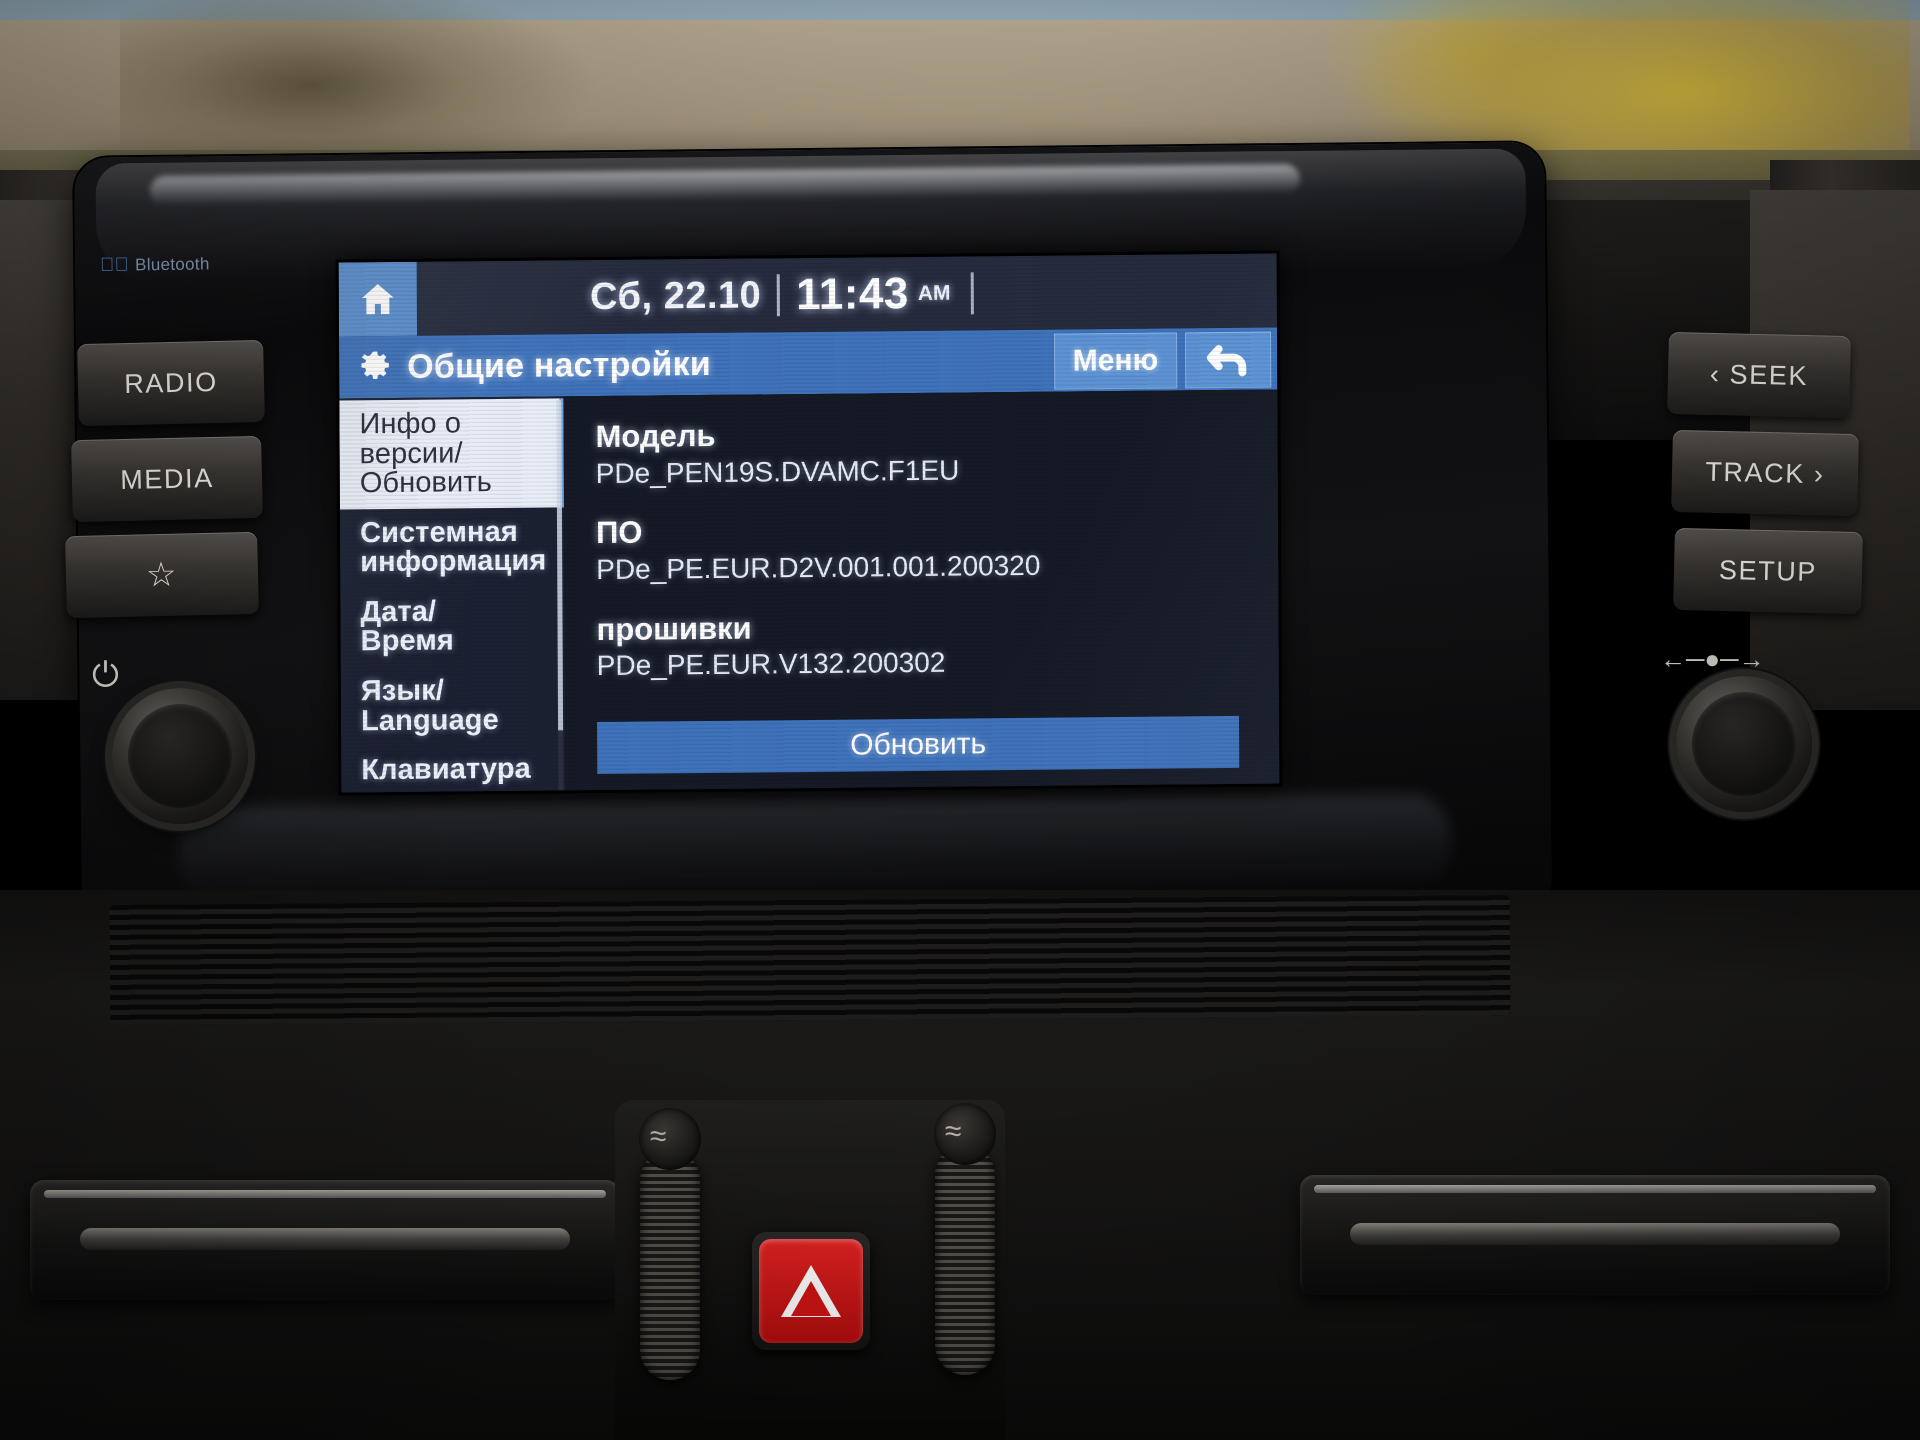 Image resolution: width=1920 pixels, height=1440 pixels. Describe the element at coordinates (937, 644) in the screenshot. I see `field-firmware: прошивки PDe_PE.EUR.V132.200302` at that location.